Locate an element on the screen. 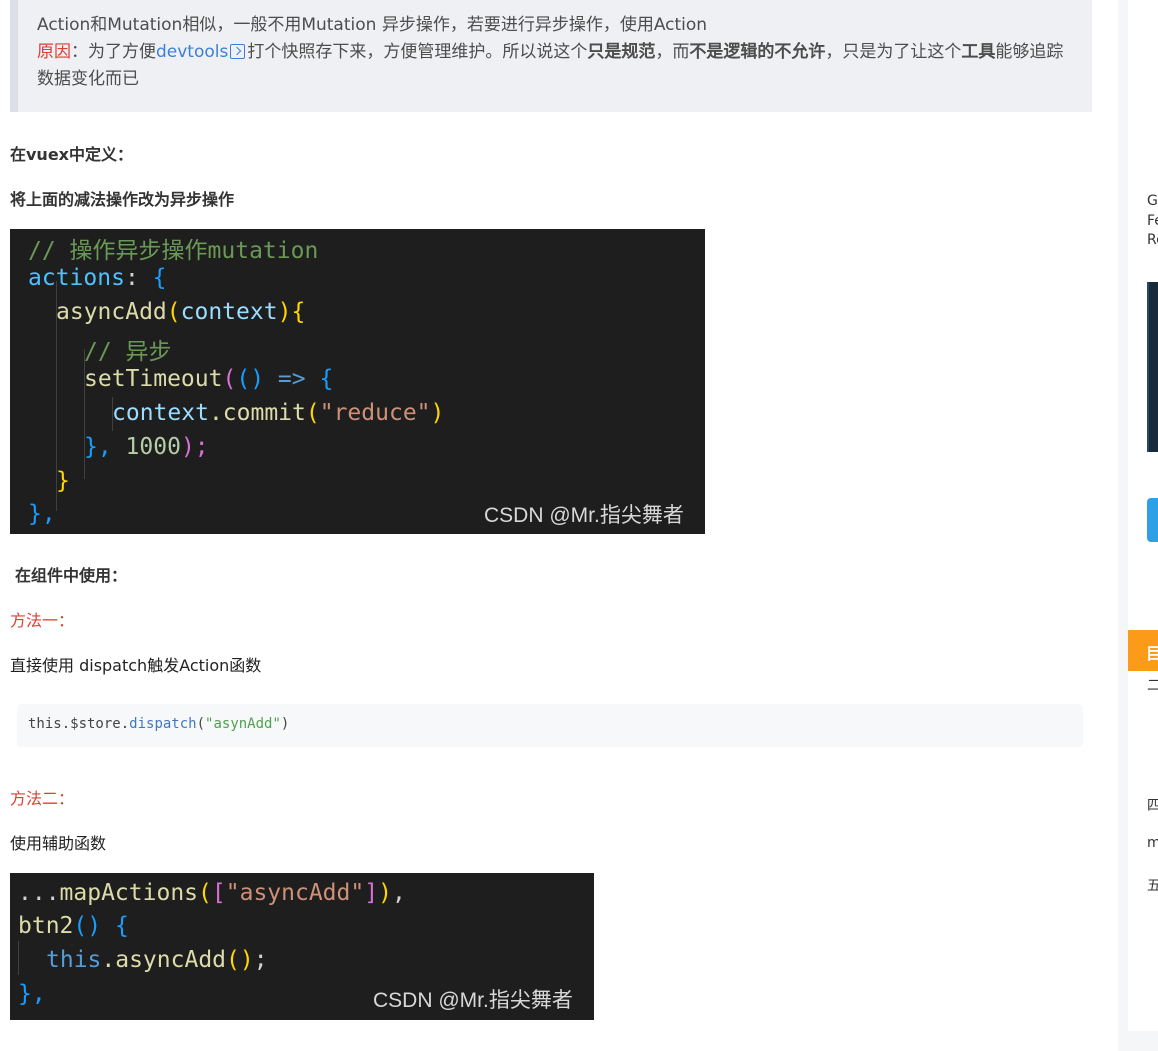 This screenshot has height=1051, width=1158. code-line: this.asyncAdd(); is located at coordinates (157, 960).